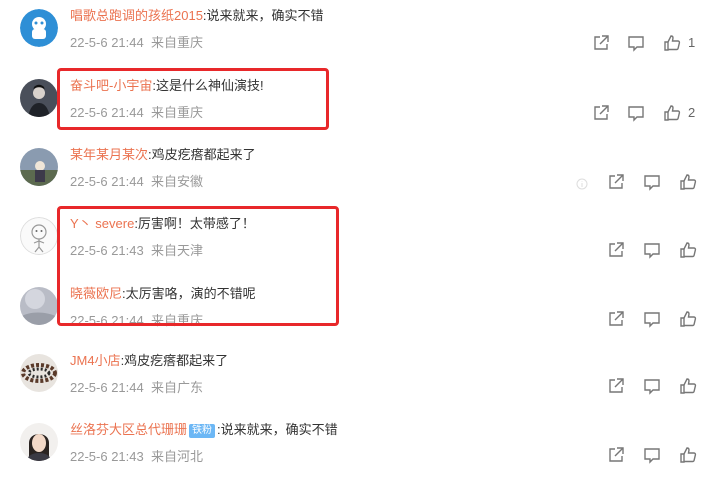 This screenshot has width=715, height=483. Describe the element at coordinates (176, 250) in the screenshot. I see `location: 来自天津` at that location.